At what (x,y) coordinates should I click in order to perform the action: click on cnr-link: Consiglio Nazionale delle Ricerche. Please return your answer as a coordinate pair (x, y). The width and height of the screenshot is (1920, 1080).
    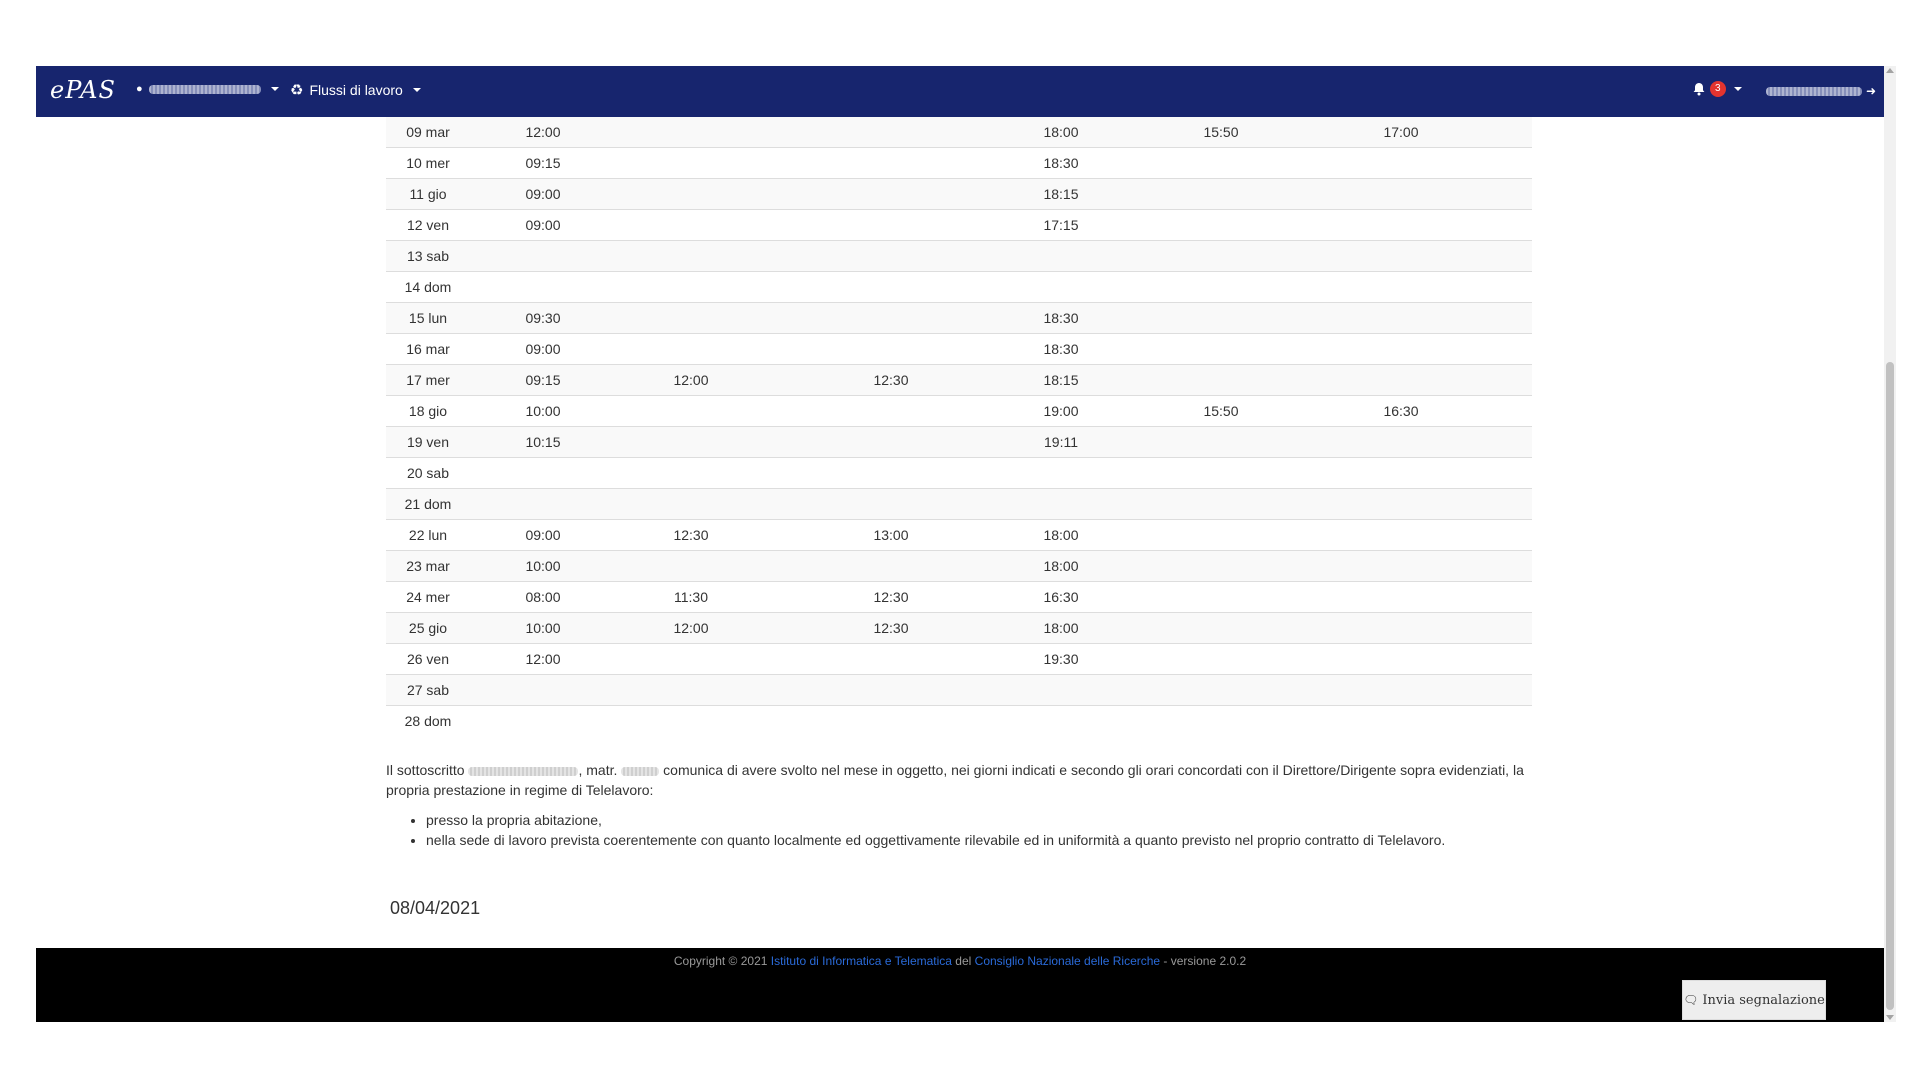
    Looking at the image, I should click on (1067, 961).